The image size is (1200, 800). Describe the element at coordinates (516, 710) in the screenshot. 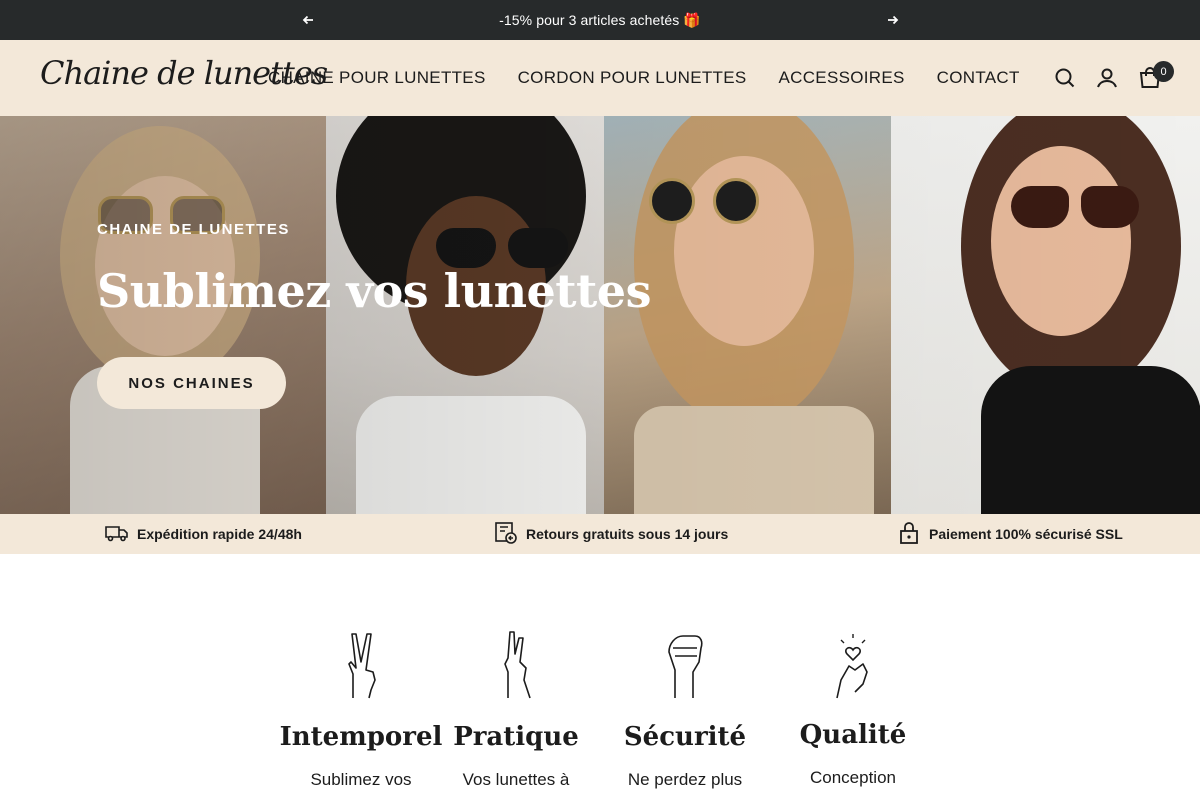

I see `feature-pratique: Pratique Vos lunettes à` at that location.